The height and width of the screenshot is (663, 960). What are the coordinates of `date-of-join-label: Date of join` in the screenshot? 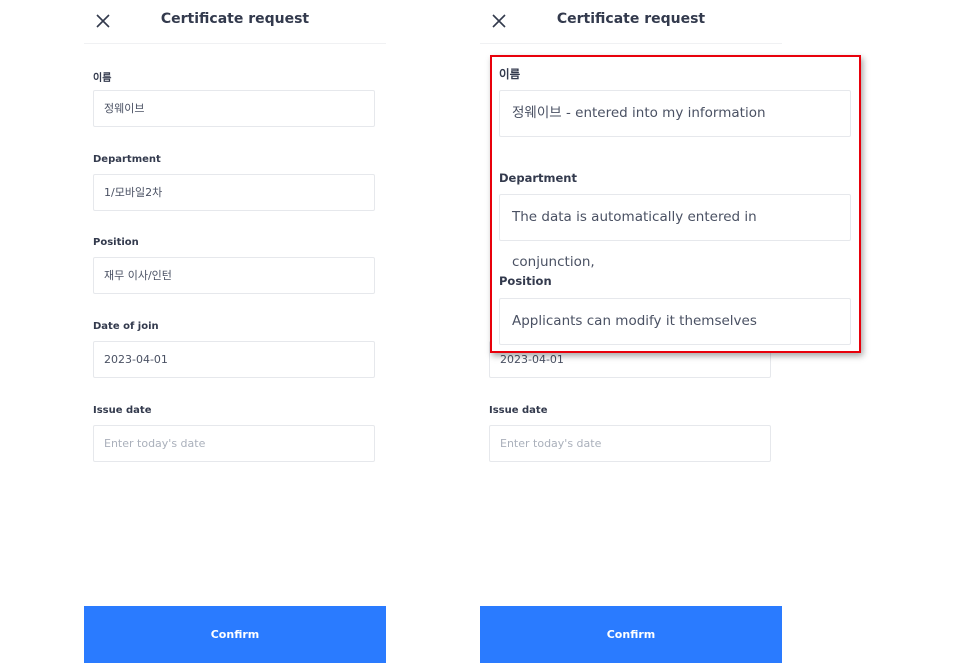 It's located at (126, 326).